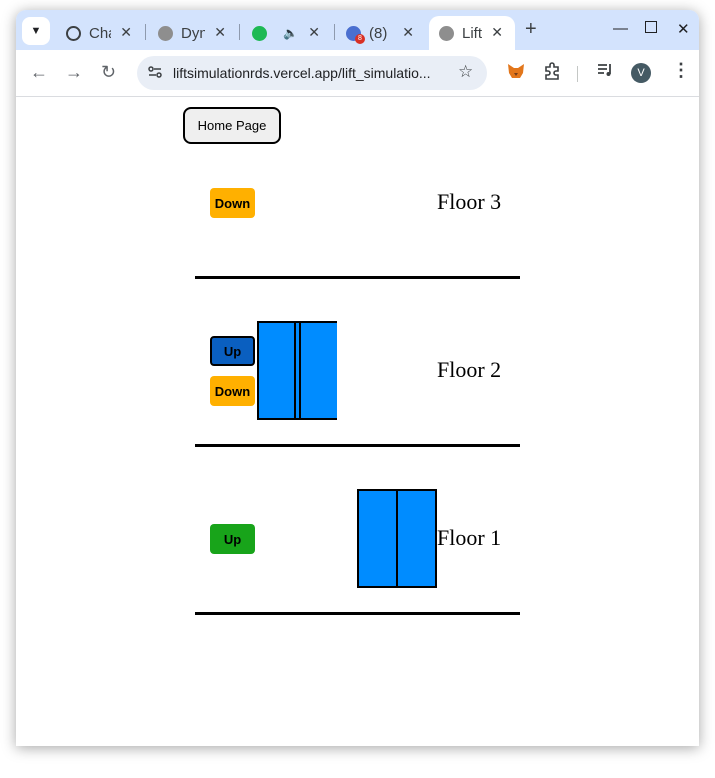 The image size is (715, 778). I want to click on tab-1: Cha ✕, so click(100, 33).